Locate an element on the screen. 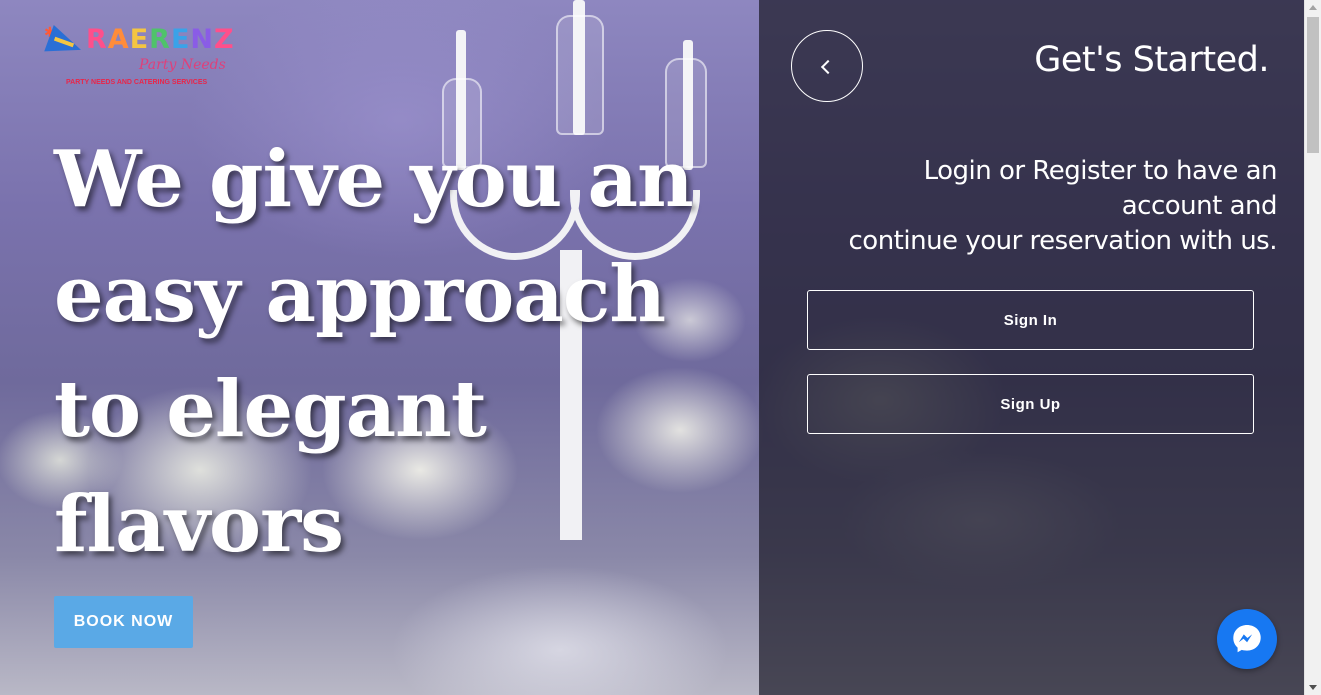 This screenshot has width=1321, height=695. sign-up-button: Sign Up is located at coordinates (1030, 404).